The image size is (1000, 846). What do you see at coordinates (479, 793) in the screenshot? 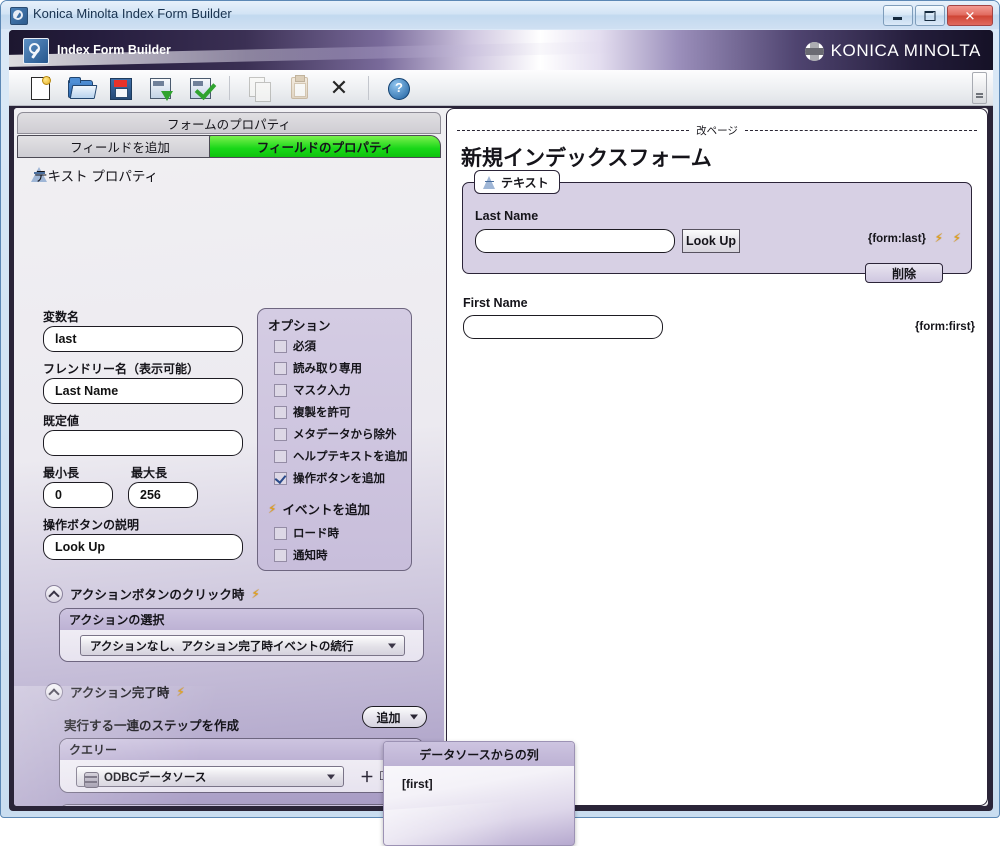
I see `datasource-columns-popup: データソースからの列 [first]` at bounding box center [479, 793].